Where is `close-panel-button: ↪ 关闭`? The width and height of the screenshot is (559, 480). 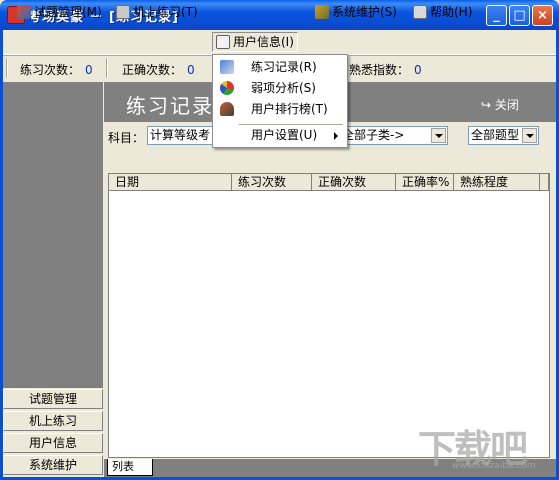
close-panel-button: ↪ 关闭 is located at coordinates (500, 104).